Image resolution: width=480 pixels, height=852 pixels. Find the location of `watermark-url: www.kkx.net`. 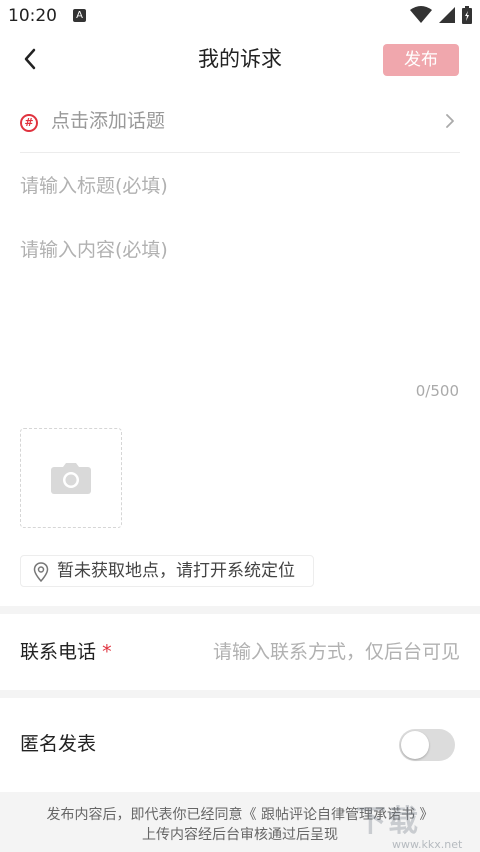

watermark-url: www.kkx.net is located at coordinates (427, 844).